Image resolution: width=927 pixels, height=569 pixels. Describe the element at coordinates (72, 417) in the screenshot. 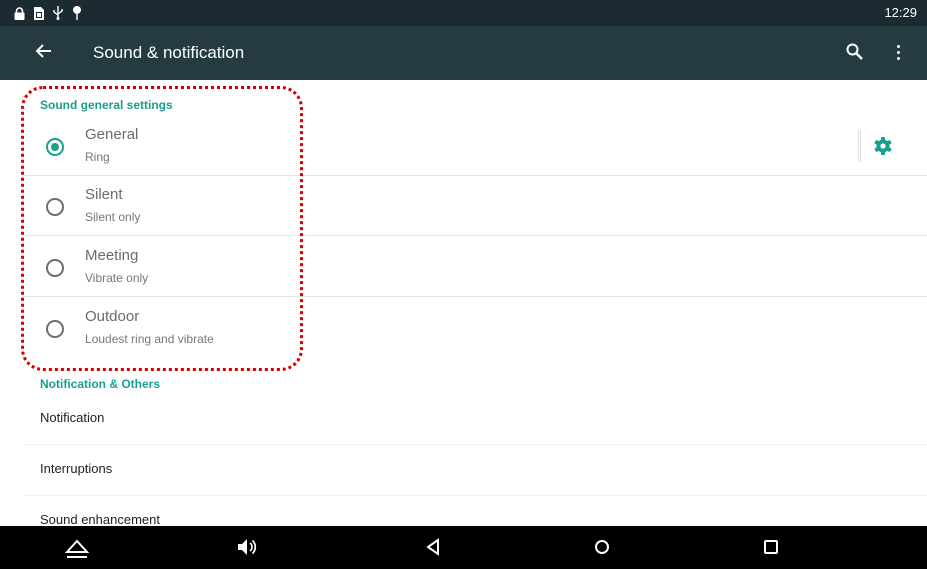

I see `item-label: Notification` at that location.